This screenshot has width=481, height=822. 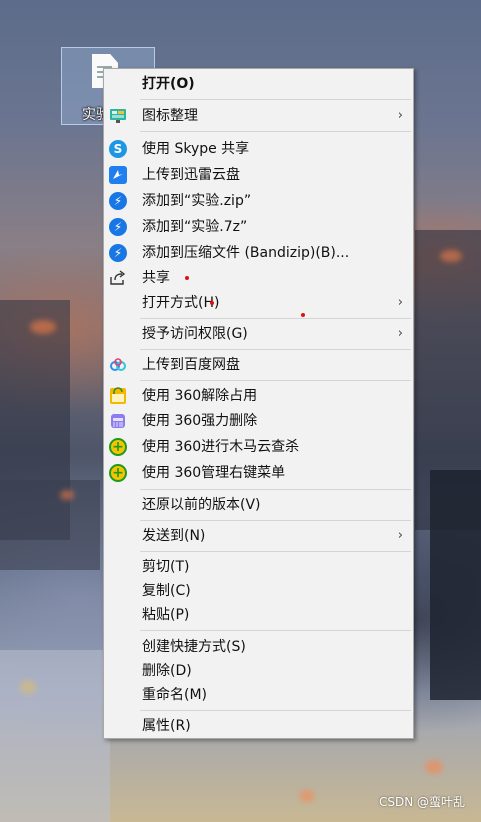 I want to click on menu-item-360-manage-menu: + 使用 360管理右键菜单, so click(x=258, y=473).